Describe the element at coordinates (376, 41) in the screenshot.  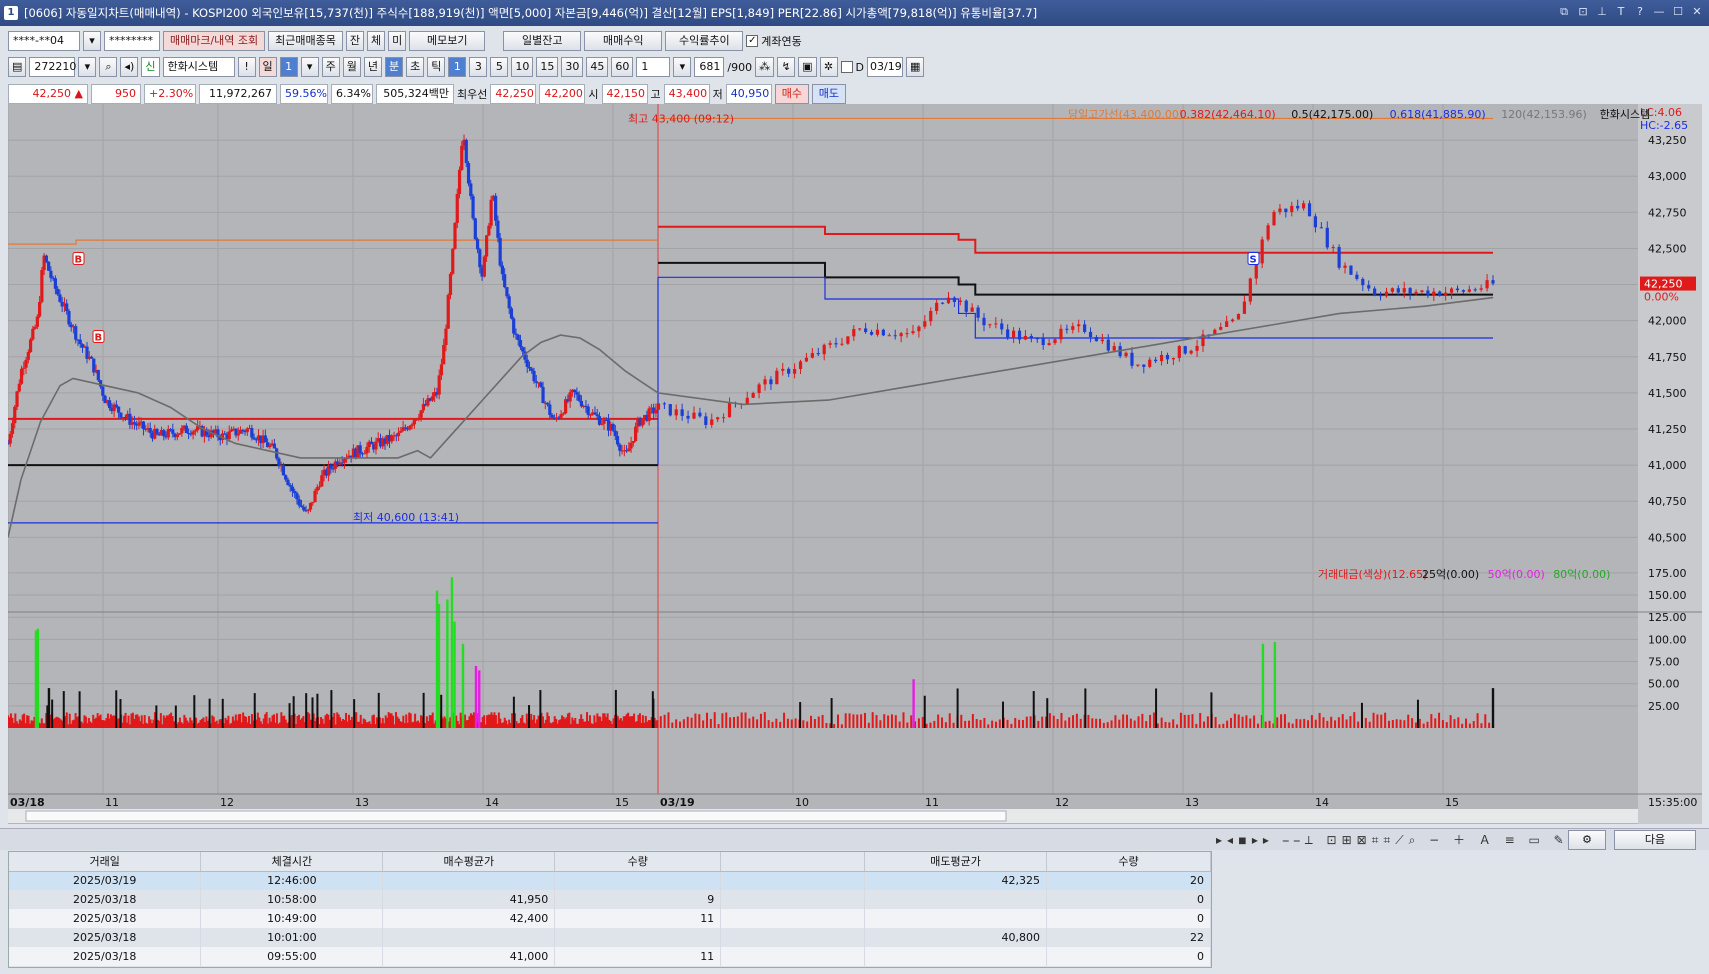
I see `executed-button: 체` at that location.